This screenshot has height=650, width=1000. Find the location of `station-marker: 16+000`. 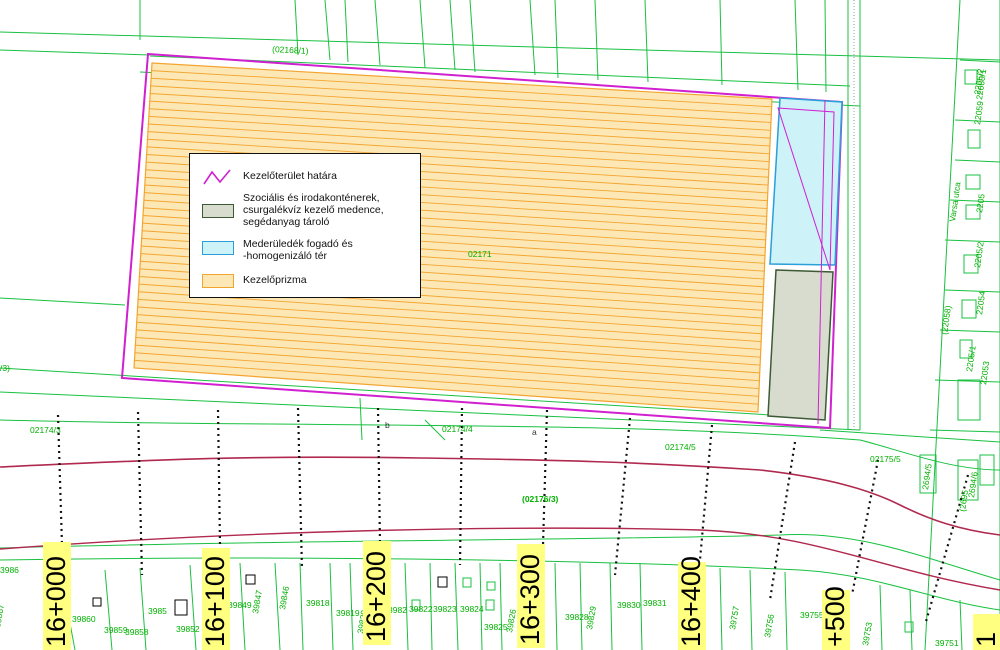

station-marker: 16+000 is located at coordinates (56, 596).